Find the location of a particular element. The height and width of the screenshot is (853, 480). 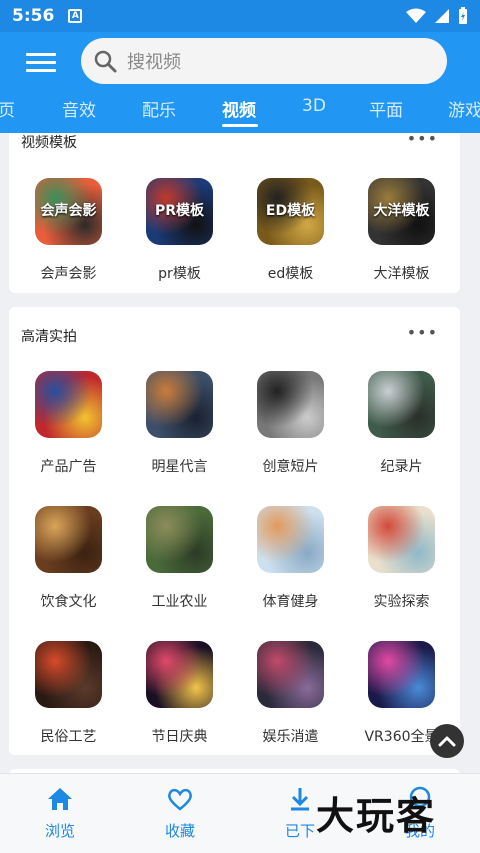

thumbnail: PR模板 is located at coordinates (179, 211).